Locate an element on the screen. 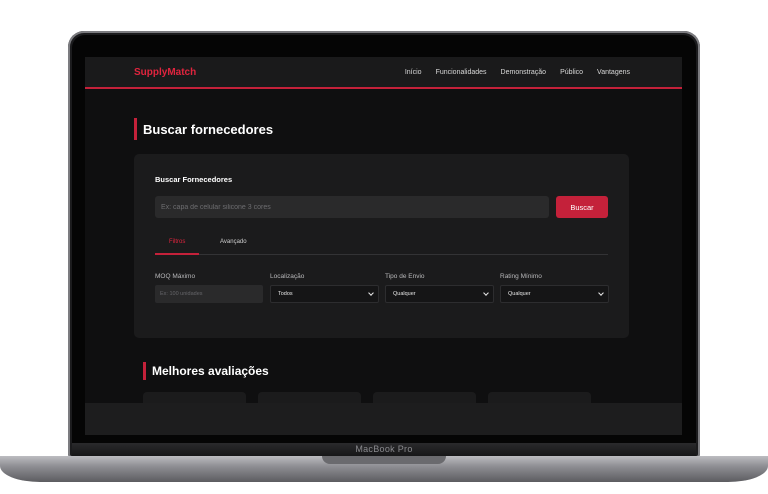 The width and height of the screenshot is (768, 494). nav-link-funcionalidades: Funcionalidades is located at coordinates (461, 72).